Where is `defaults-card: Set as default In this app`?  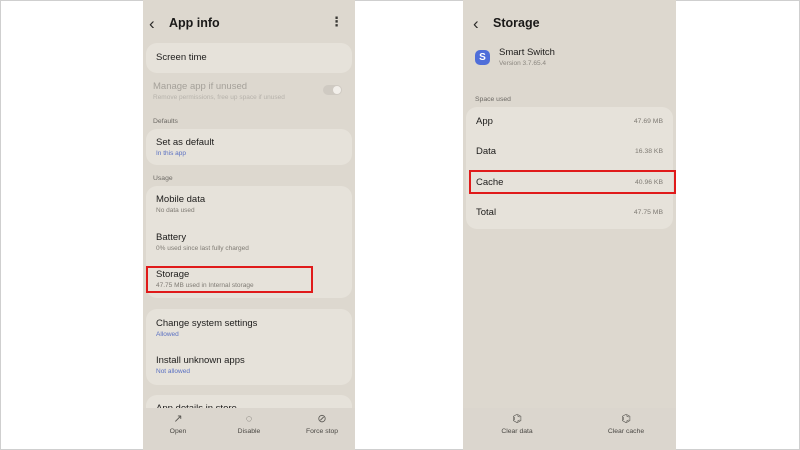 defaults-card: Set as default In this app is located at coordinates (249, 147).